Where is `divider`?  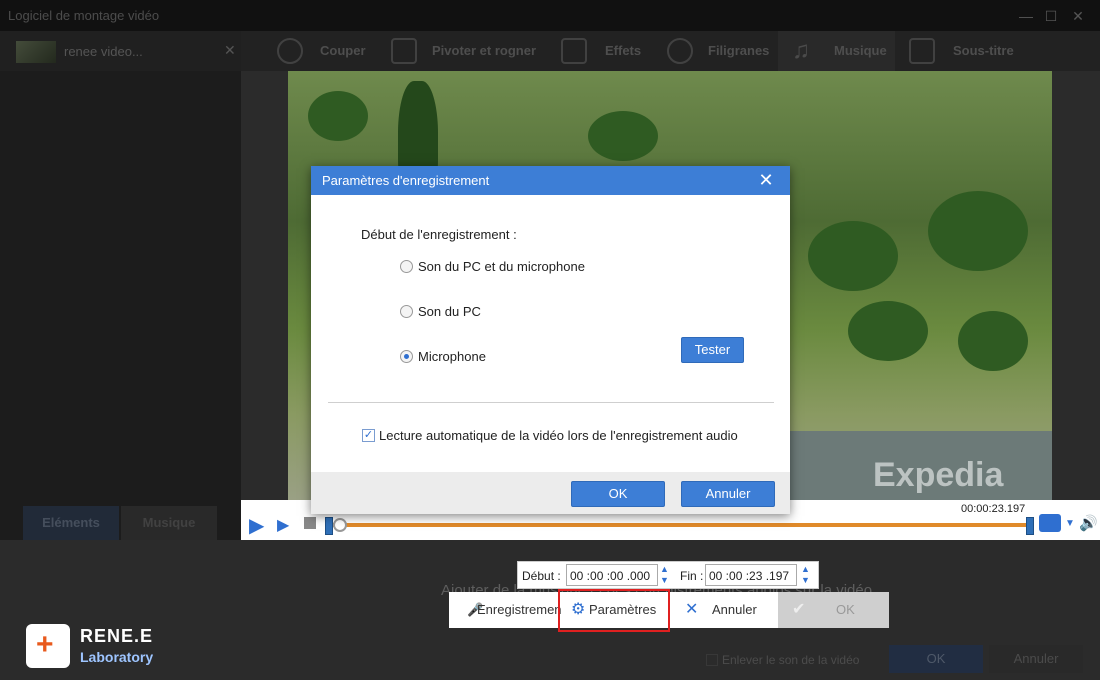
divider is located at coordinates (551, 402).